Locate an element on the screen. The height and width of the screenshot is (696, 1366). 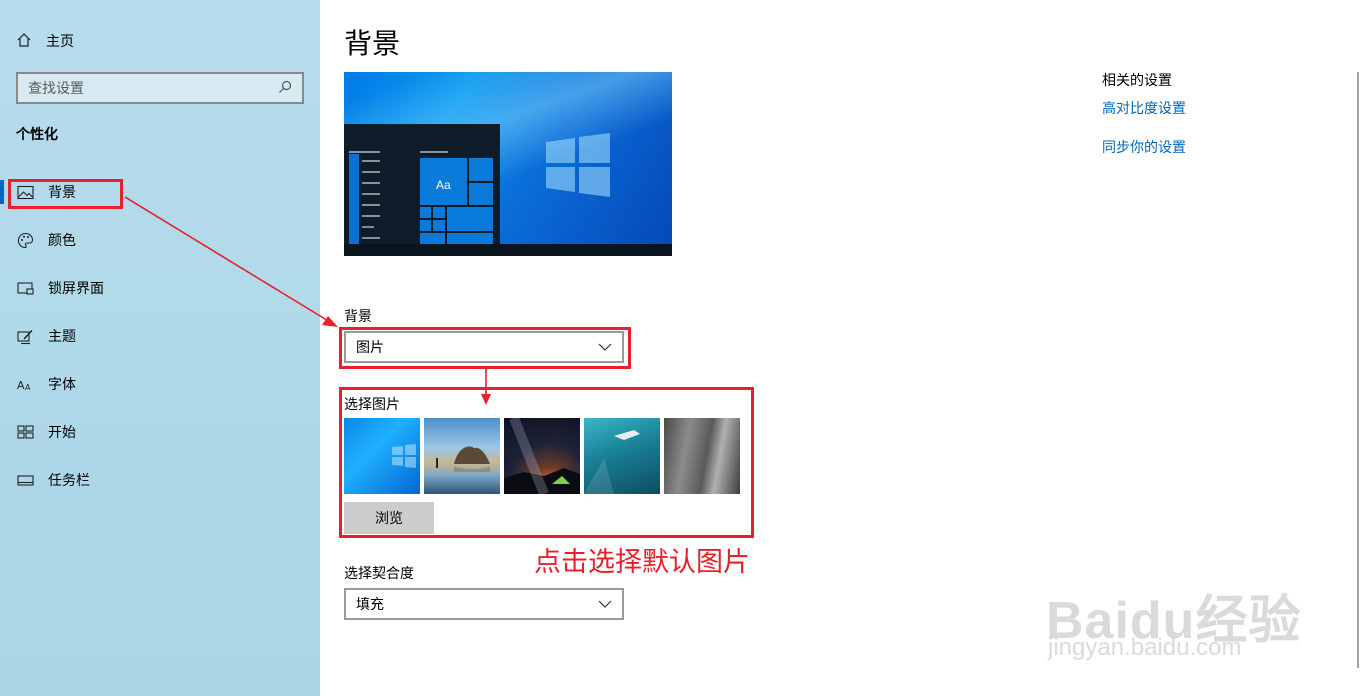
sidebar-item-label: 字体 is located at coordinates (62, 384).